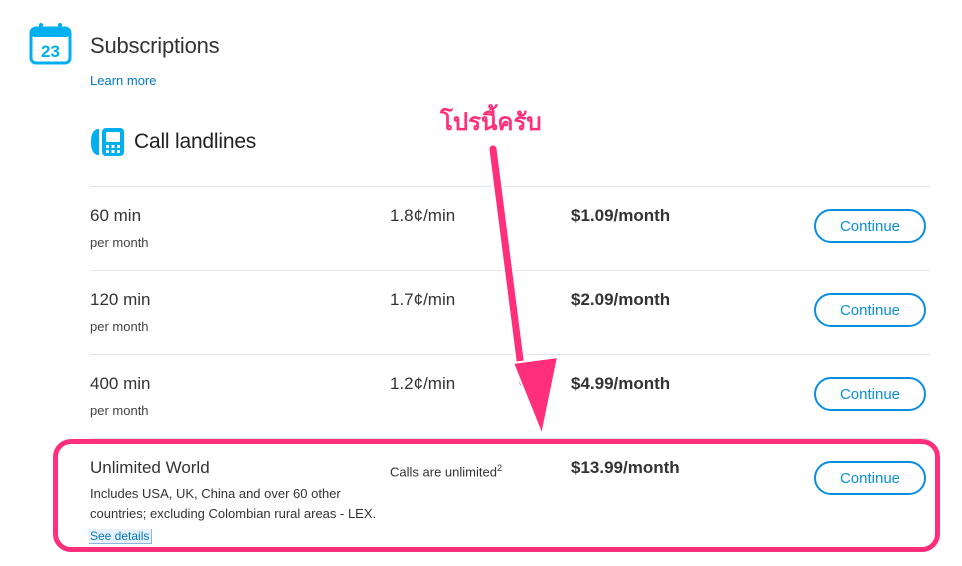 Image resolution: width=962 pixels, height=566 pixels. I want to click on calendar-icon: 23, so click(50, 44).